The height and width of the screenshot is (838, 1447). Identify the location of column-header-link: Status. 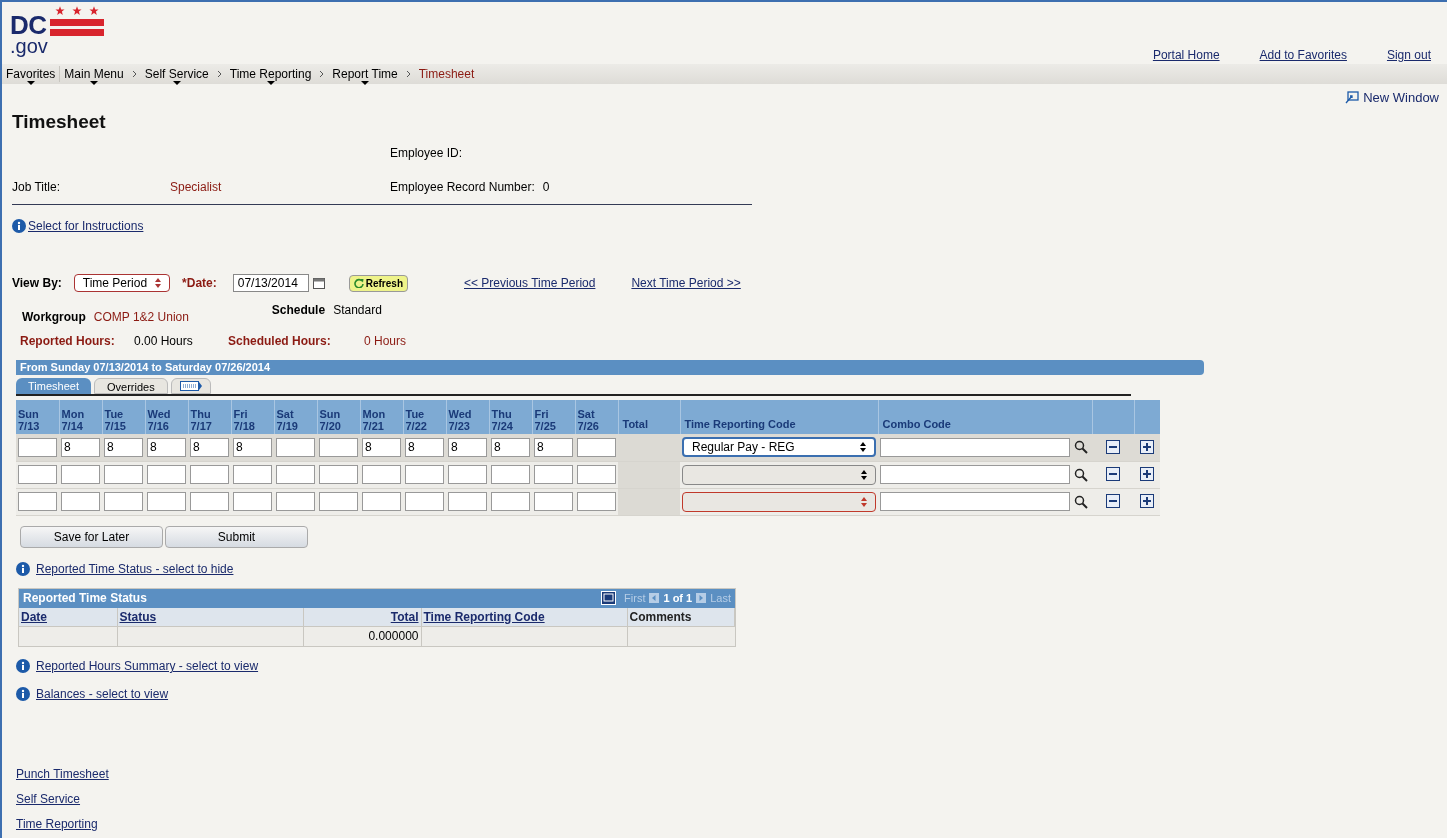
(138, 616).